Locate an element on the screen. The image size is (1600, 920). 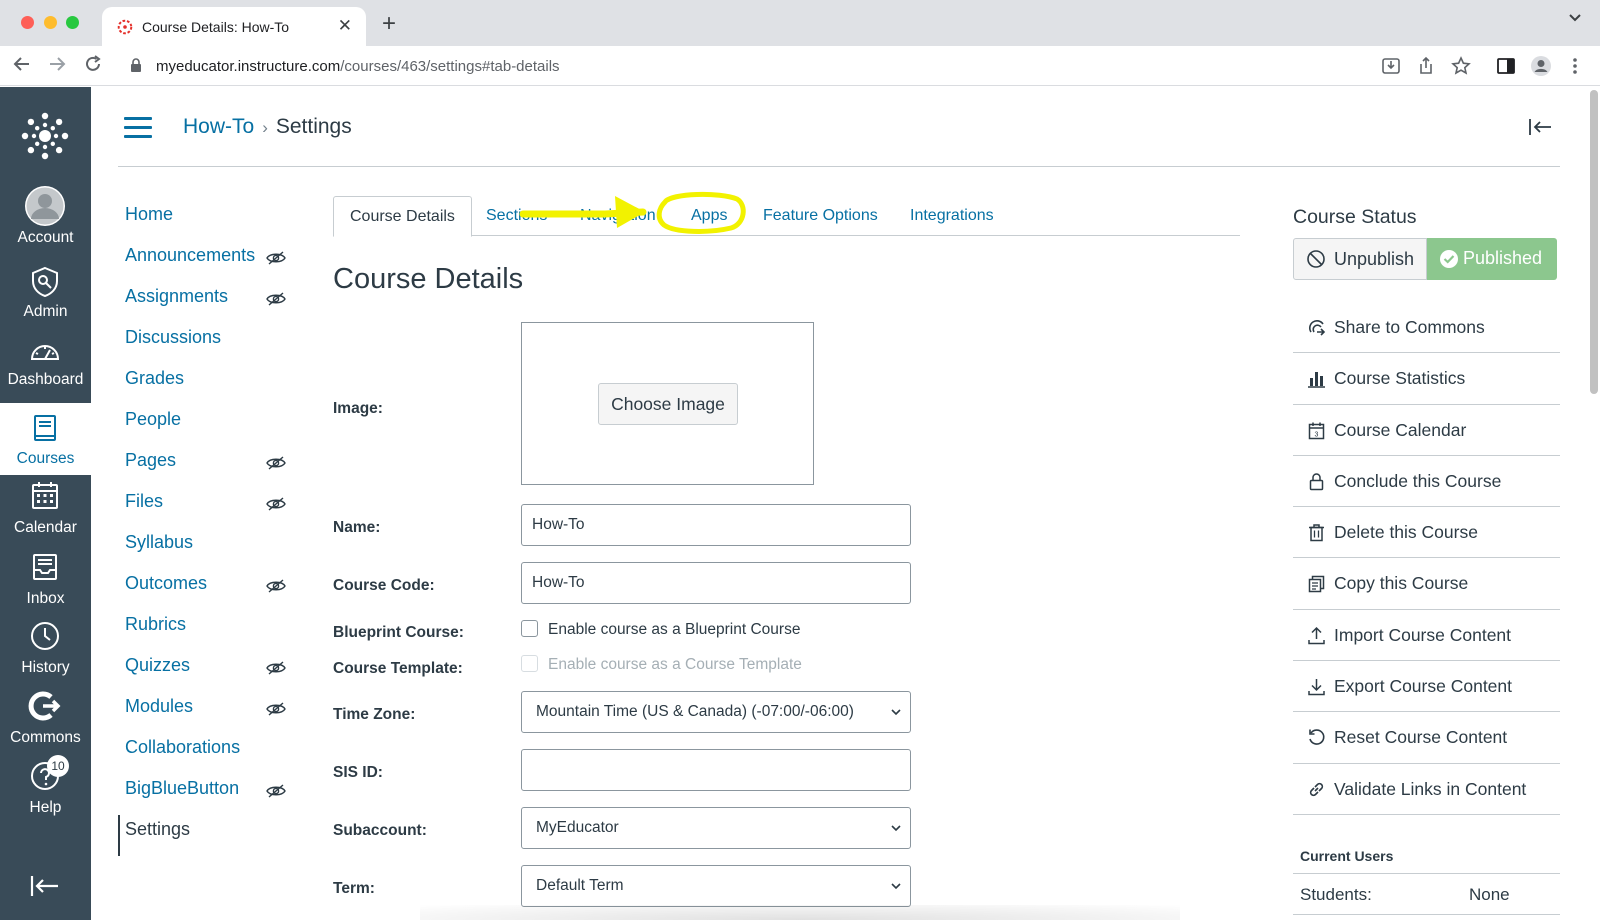
calendar-icon is located at coordinates (45, 495).